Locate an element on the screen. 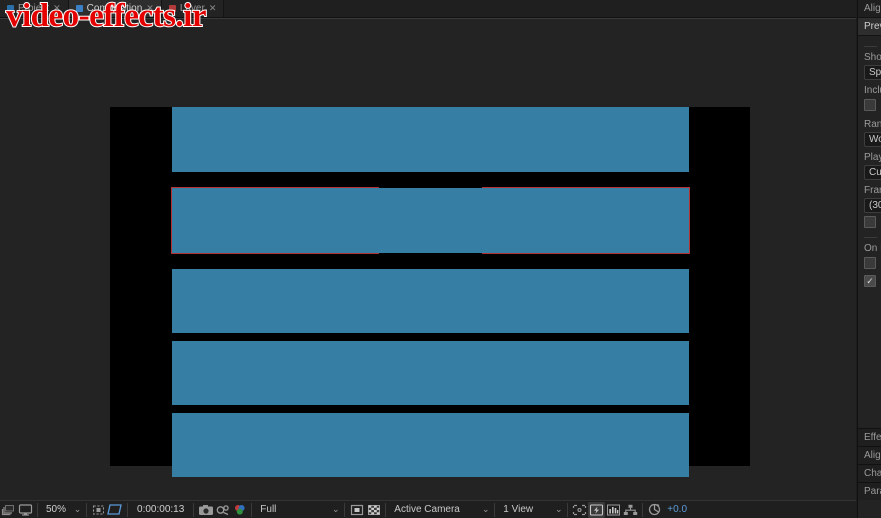  project-icon is located at coordinates (10, 8).